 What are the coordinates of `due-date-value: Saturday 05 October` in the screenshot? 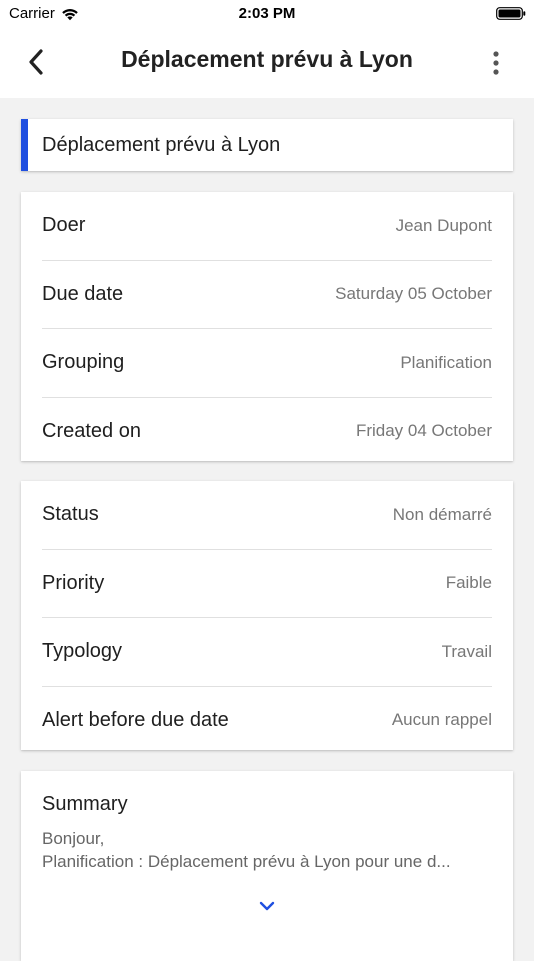 It's located at (413, 294).